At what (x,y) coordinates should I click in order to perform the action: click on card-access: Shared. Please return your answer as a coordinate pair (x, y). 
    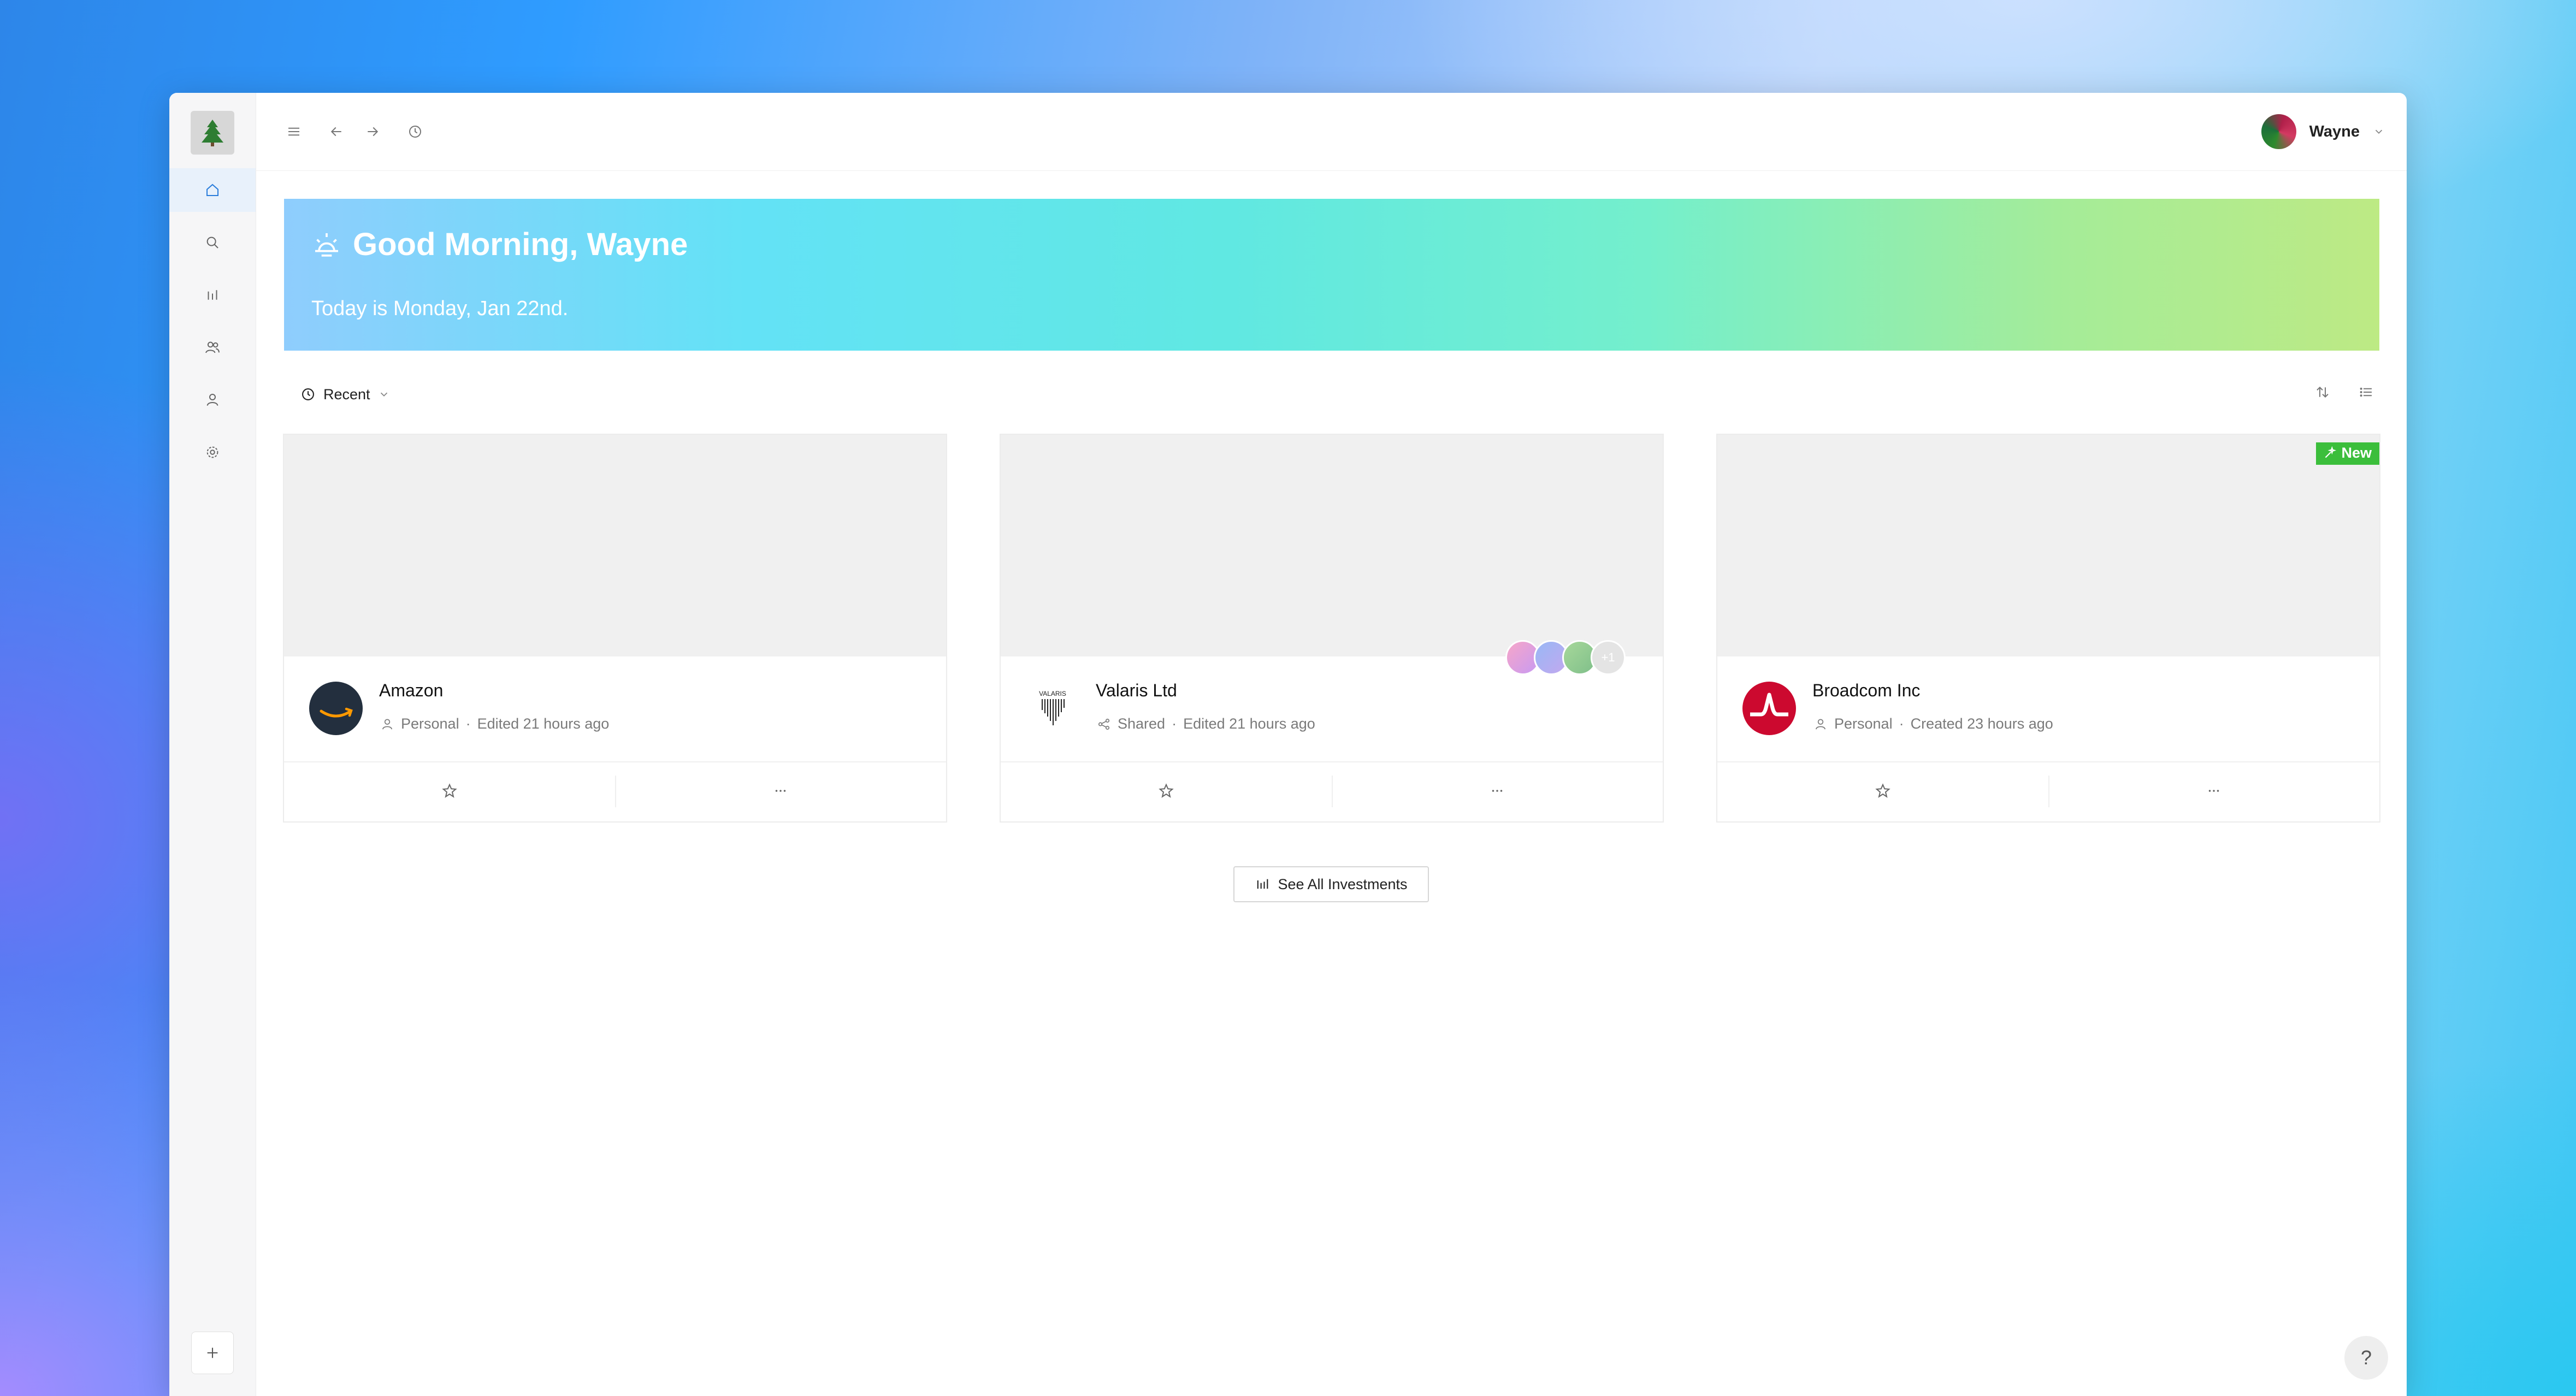
    Looking at the image, I should click on (1142, 723).